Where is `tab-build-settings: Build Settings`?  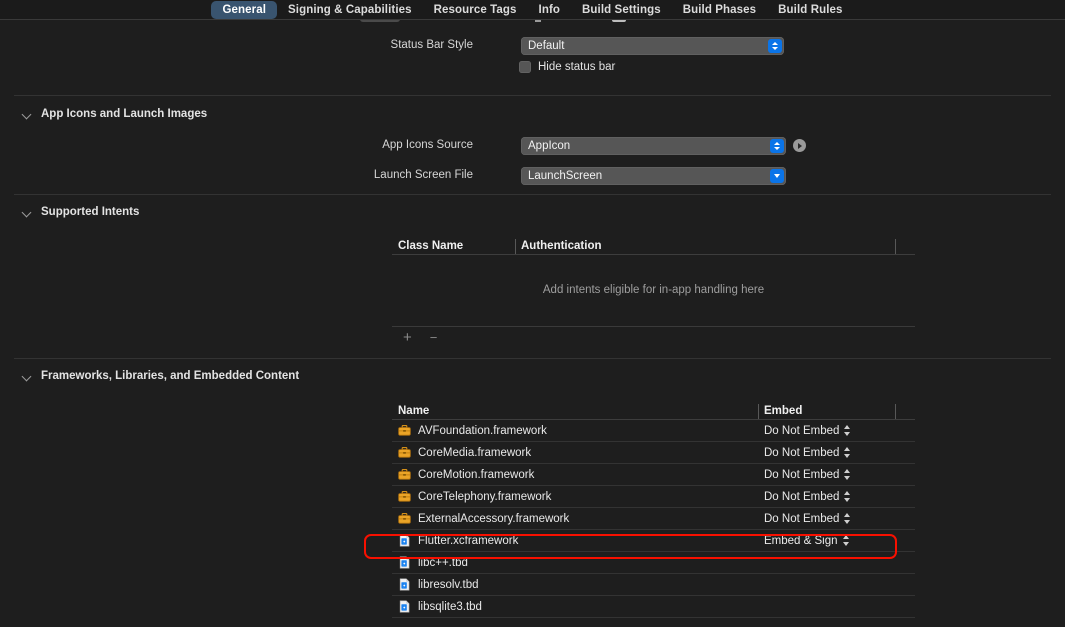 tab-build-settings: Build Settings is located at coordinates (621, 10).